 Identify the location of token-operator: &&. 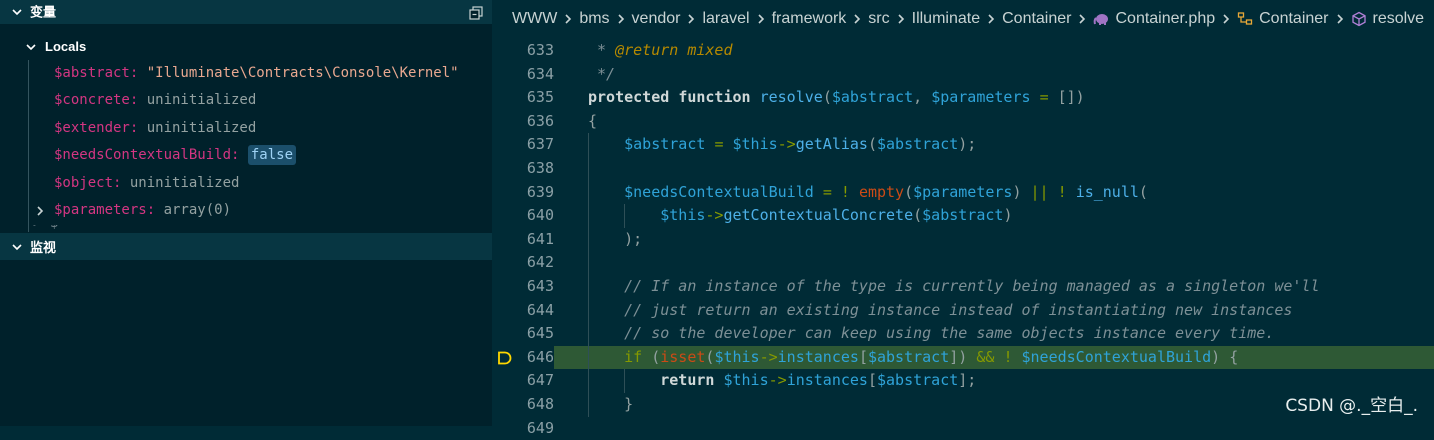
(985, 356).